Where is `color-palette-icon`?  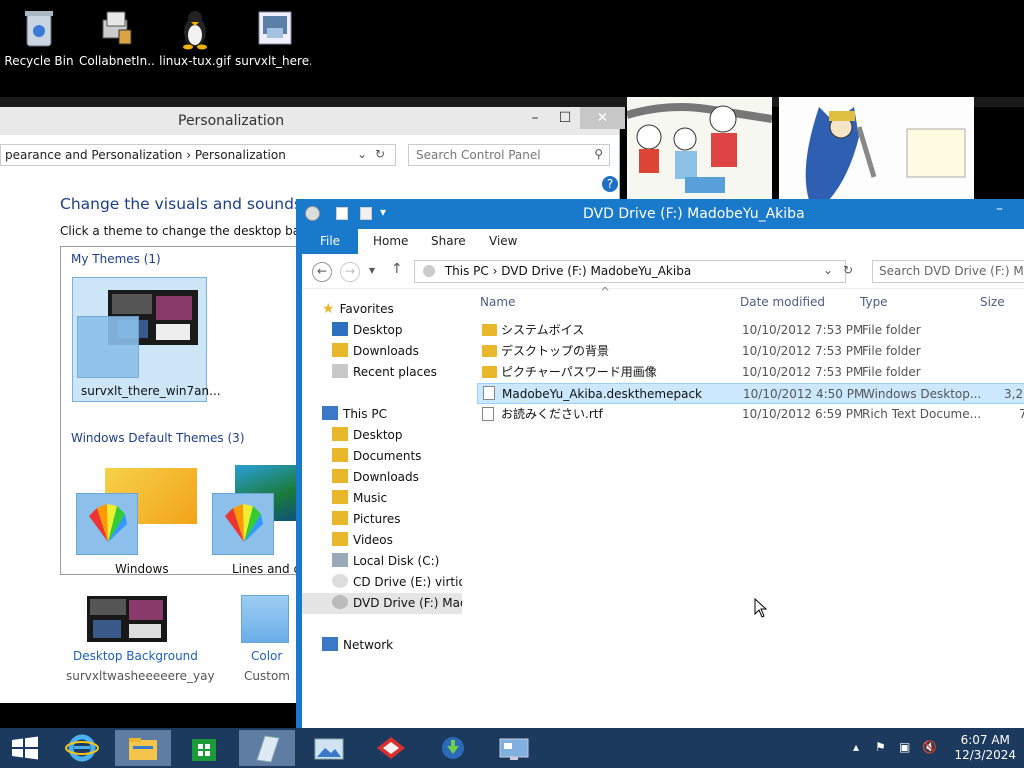 color-palette-icon is located at coordinates (243, 524).